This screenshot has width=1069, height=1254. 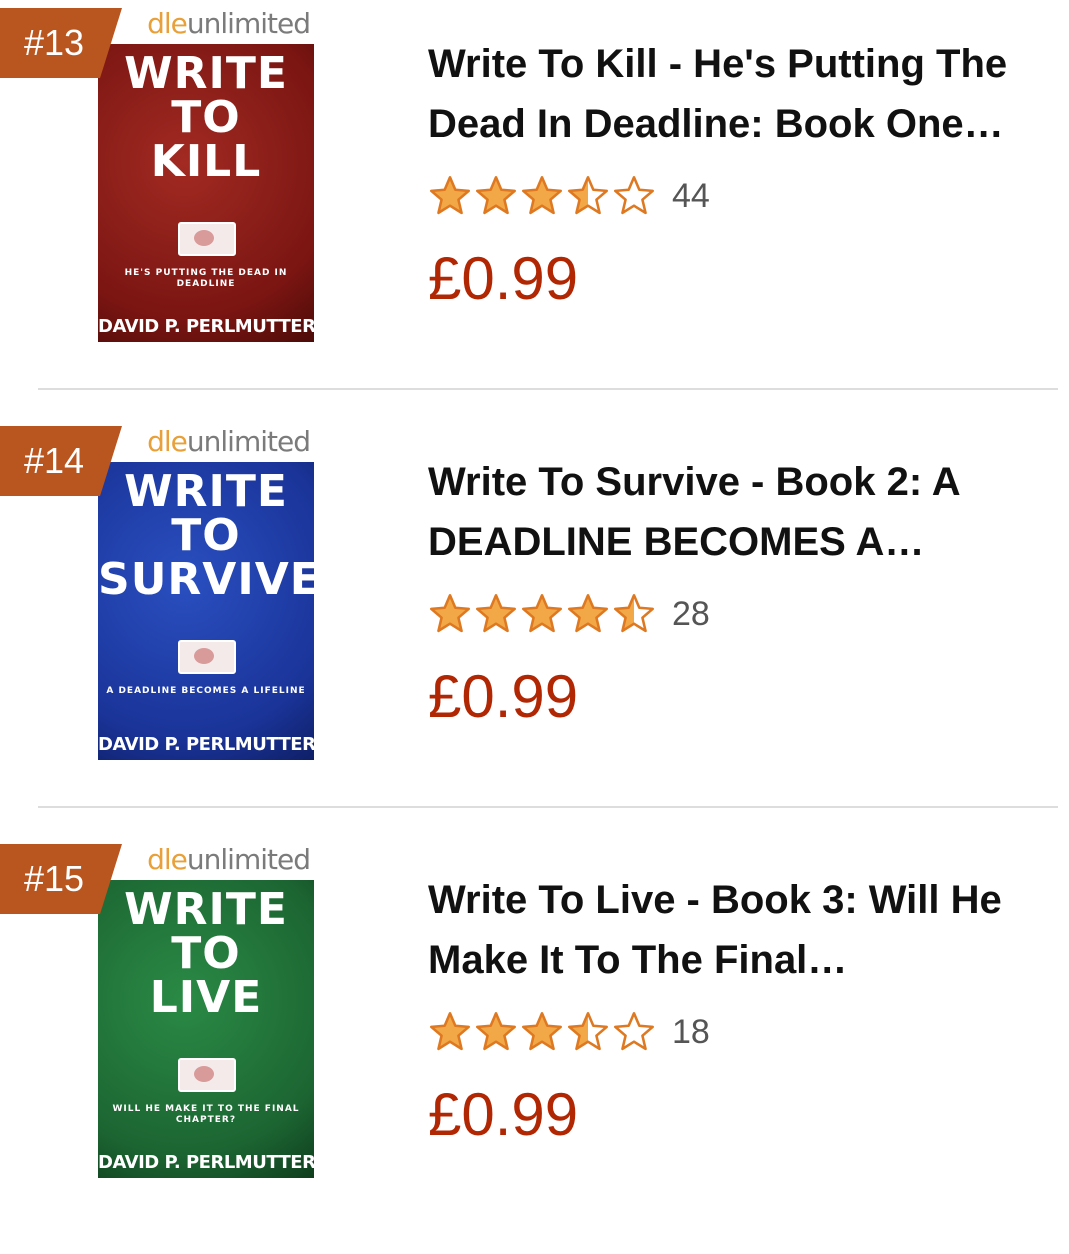 What do you see at coordinates (206, 1114) in the screenshot?
I see `cover-tagline: WILL HE MAKE IT TO THE FINAL CHAPTER?` at bounding box center [206, 1114].